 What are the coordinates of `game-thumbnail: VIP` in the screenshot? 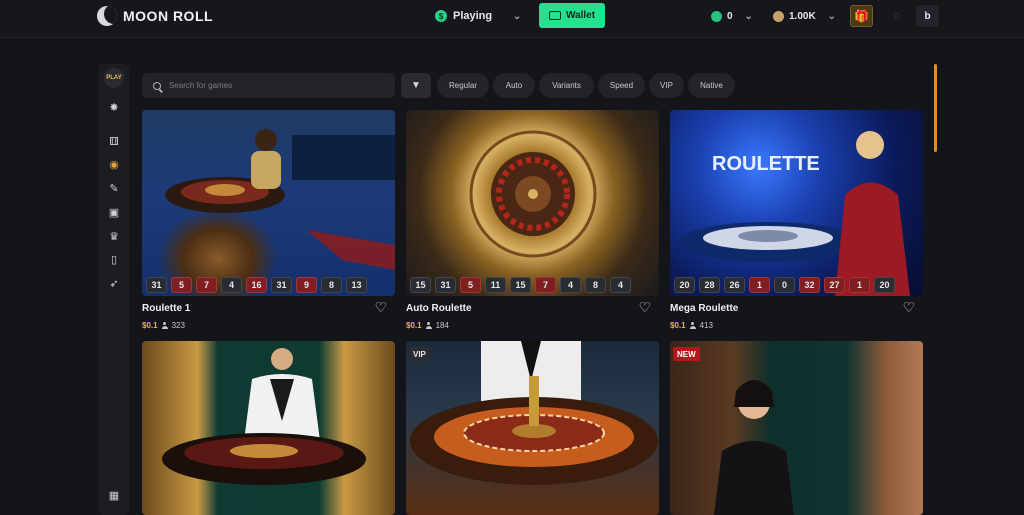 It's located at (532, 428).